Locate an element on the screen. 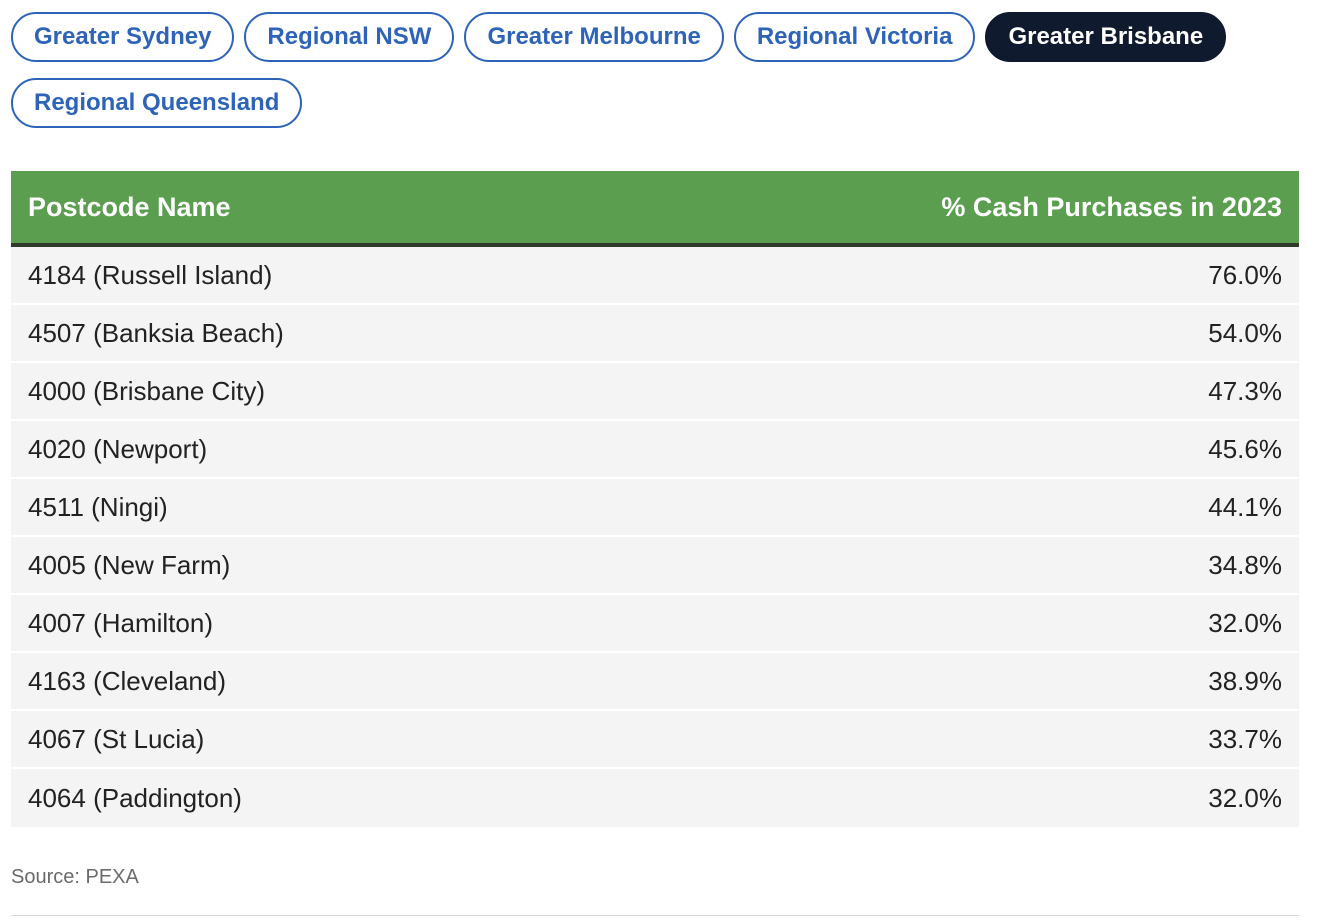  tab-greater-brisbane: Greater Brisbane is located at coordinates (1106, 37).